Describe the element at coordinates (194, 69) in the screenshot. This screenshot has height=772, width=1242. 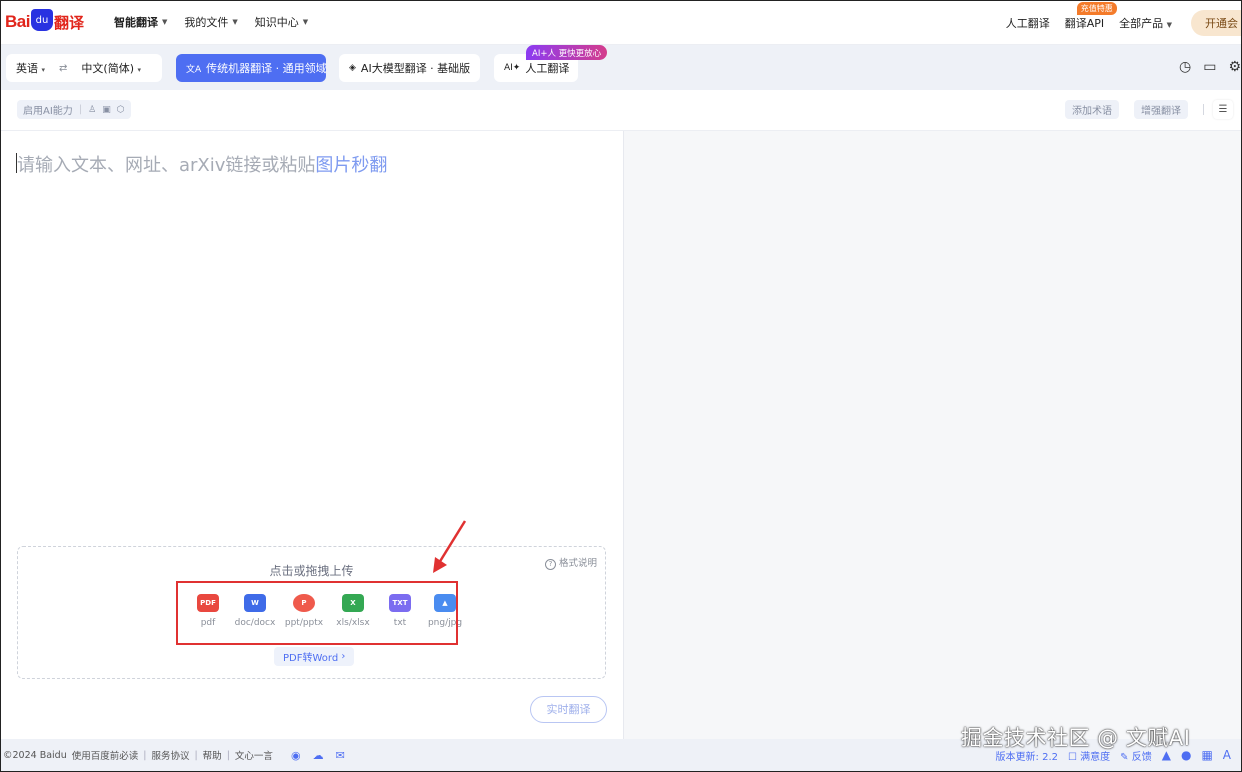
I see `translate-icon: 文A` at that location.